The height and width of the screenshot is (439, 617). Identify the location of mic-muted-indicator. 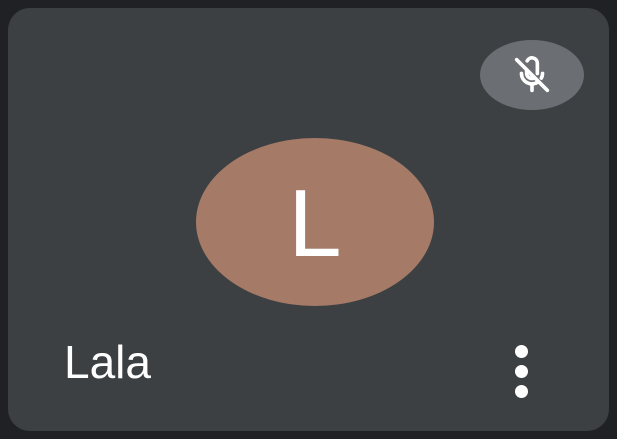
(532, 75).